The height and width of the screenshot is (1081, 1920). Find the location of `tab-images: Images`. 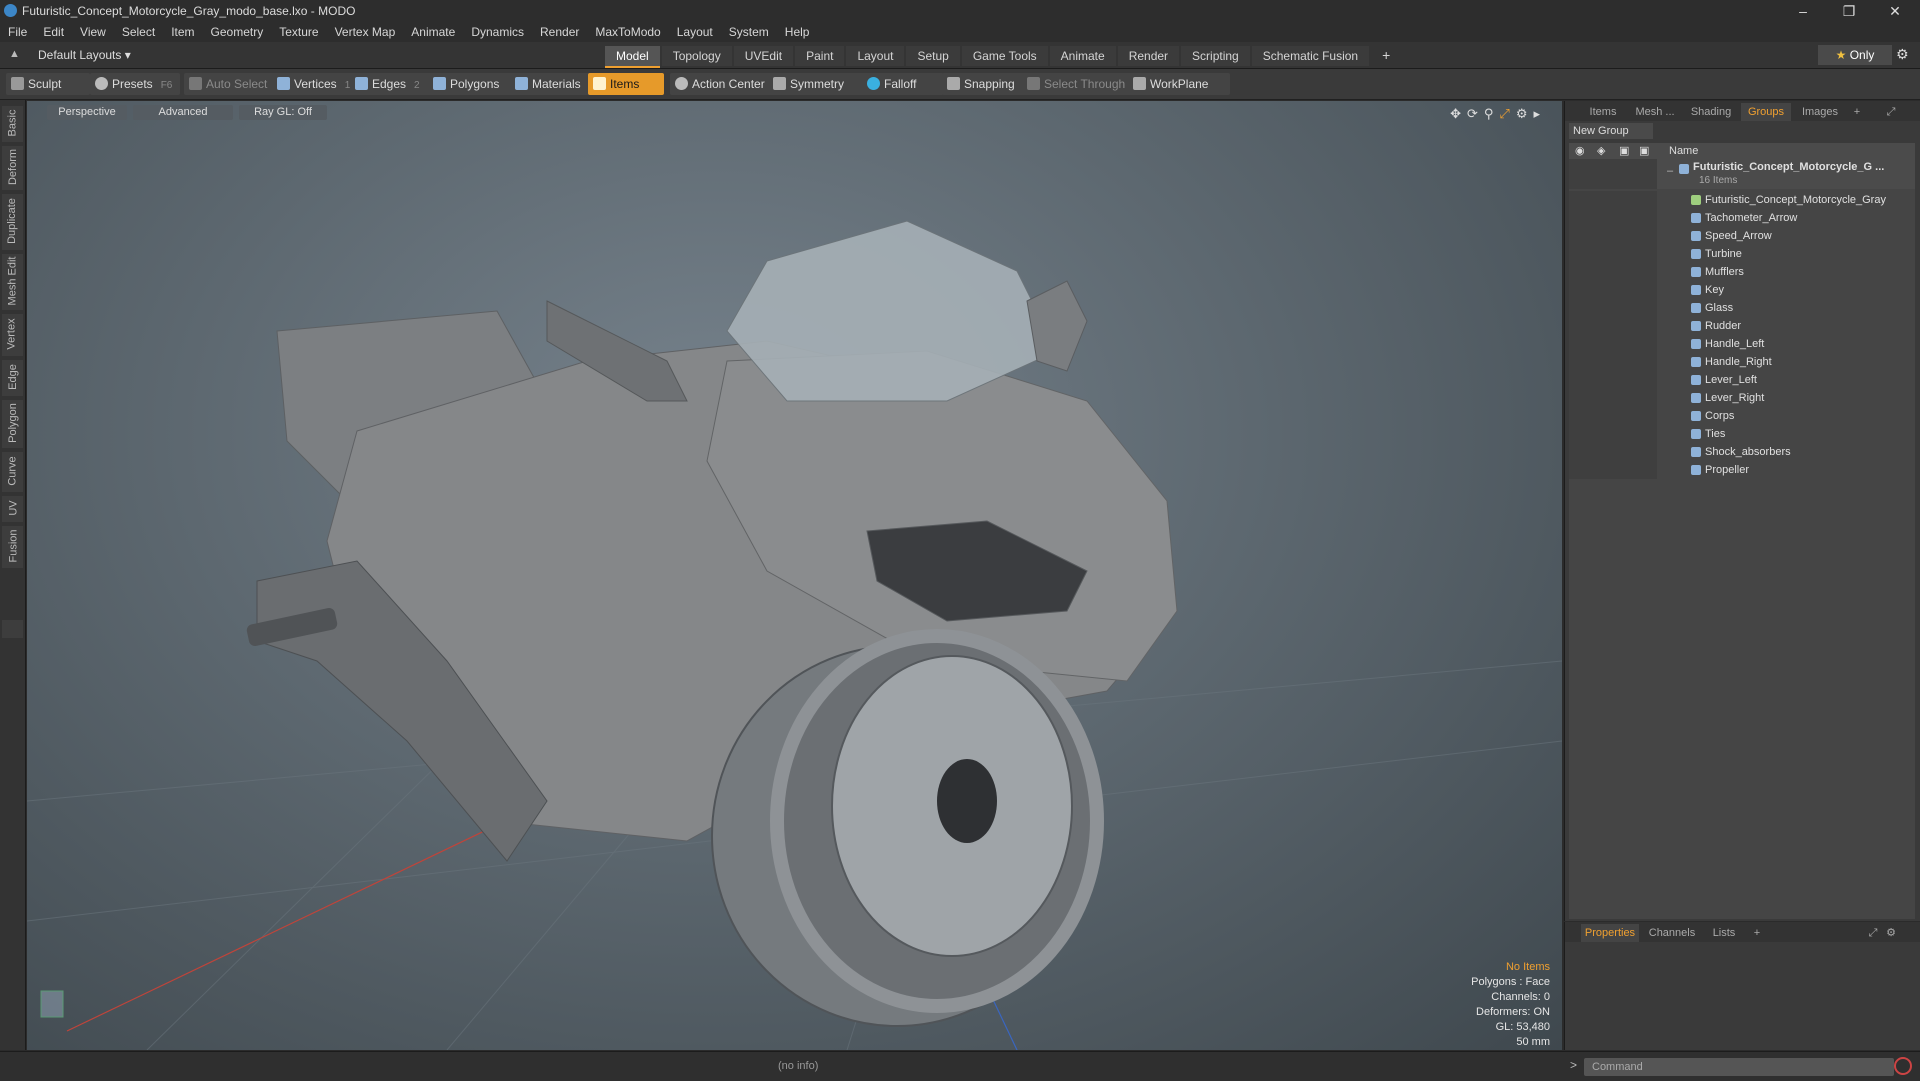

tab-images: Images is located at coordinates (1820, 112).